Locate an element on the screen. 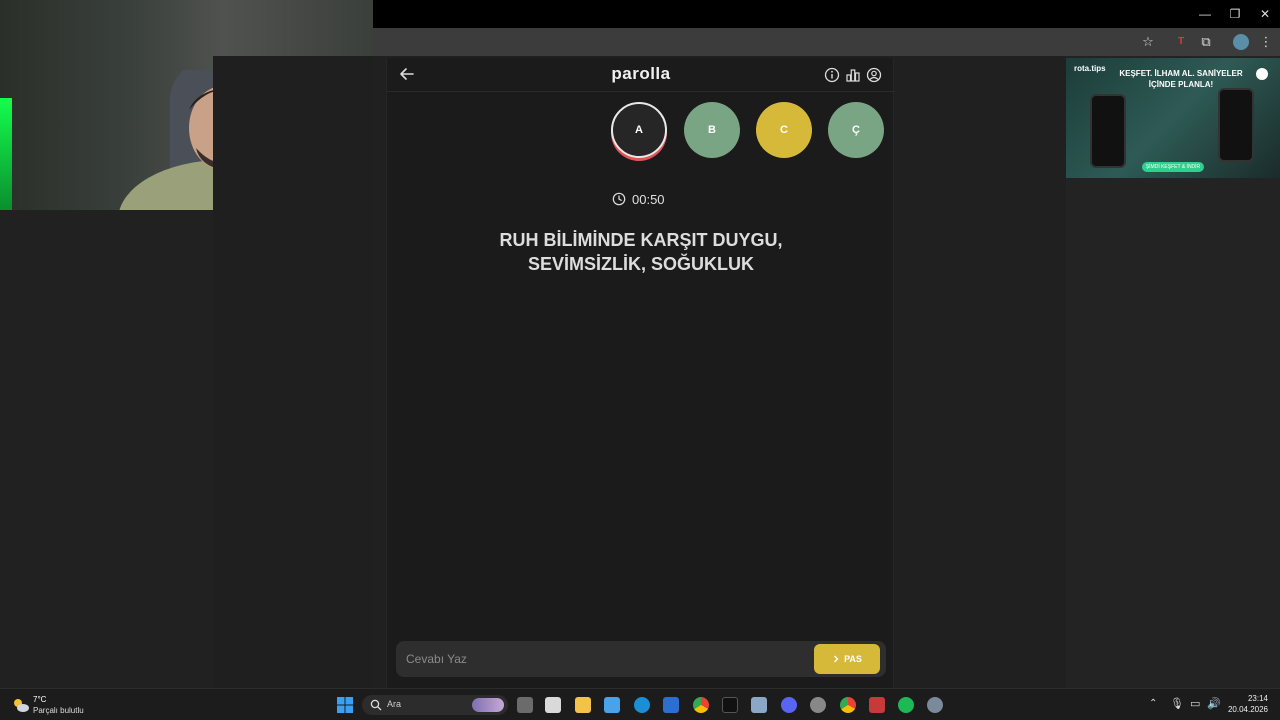 This screenshot has height=720, width=1280. spotify-icon is located at coordinates (906, 705).